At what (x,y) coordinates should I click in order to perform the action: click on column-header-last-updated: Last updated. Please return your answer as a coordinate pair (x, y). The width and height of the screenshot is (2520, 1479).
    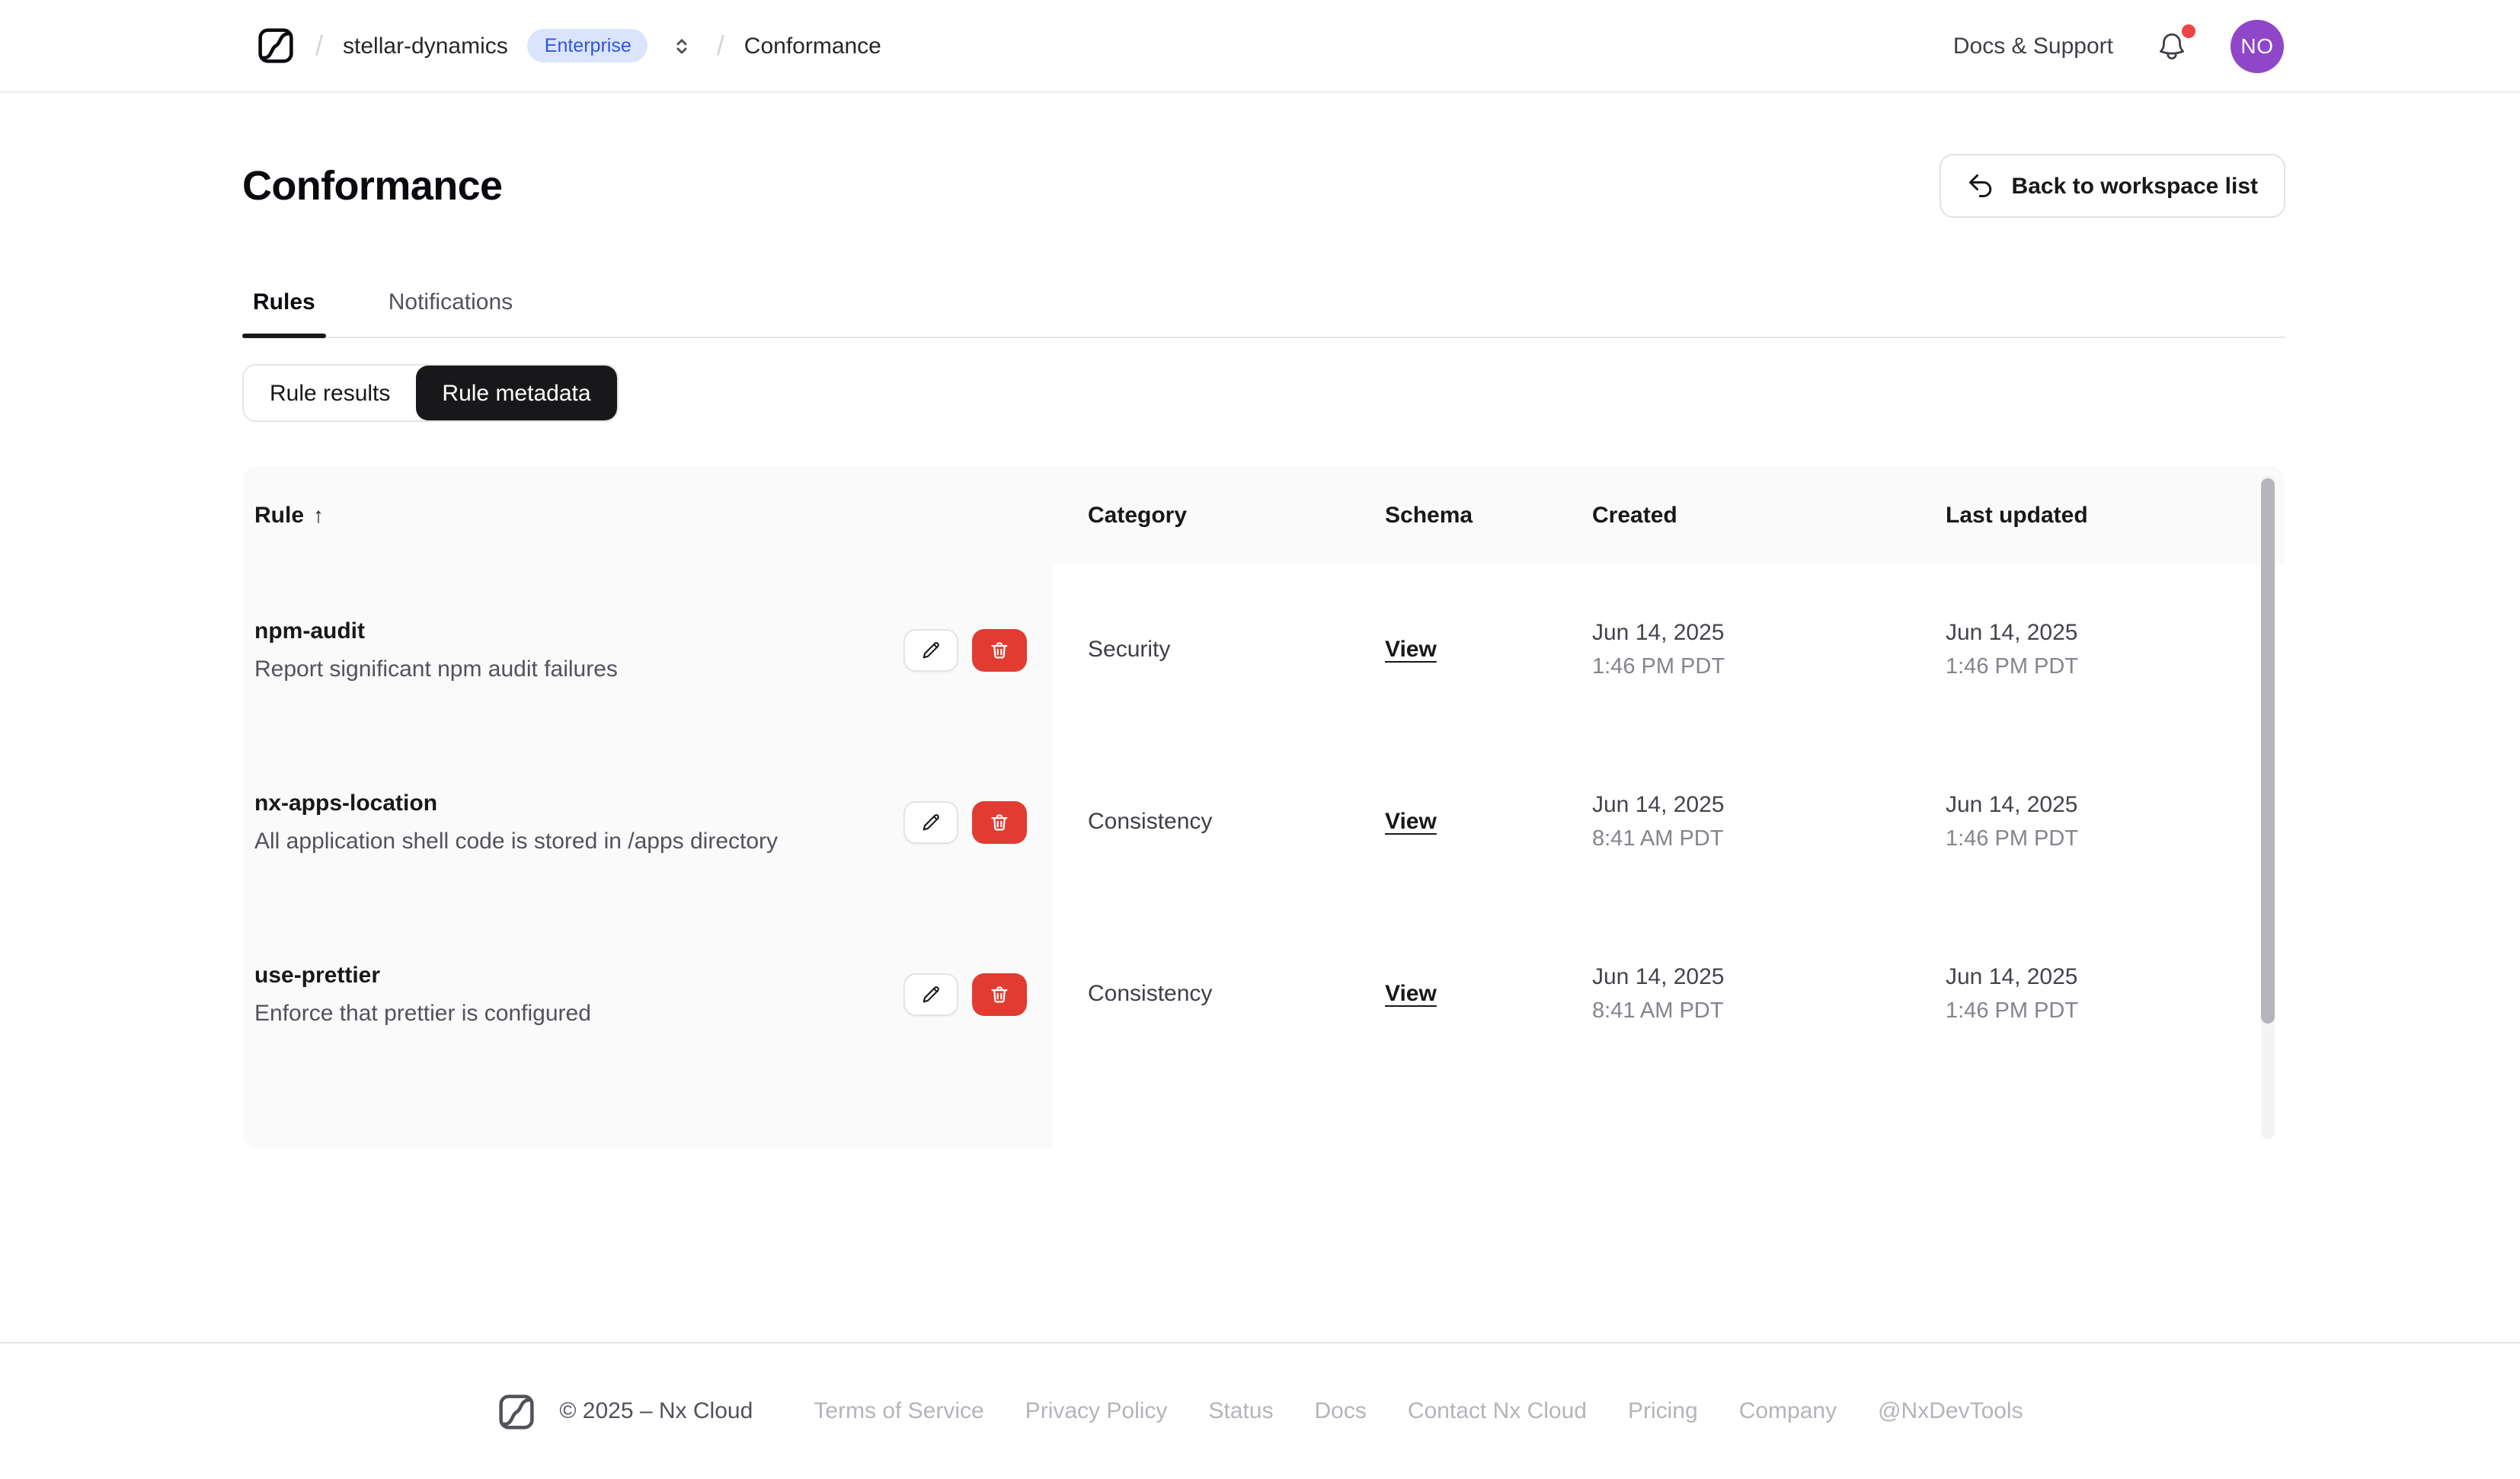
    Looking at the image, I should click on (2092, 515).